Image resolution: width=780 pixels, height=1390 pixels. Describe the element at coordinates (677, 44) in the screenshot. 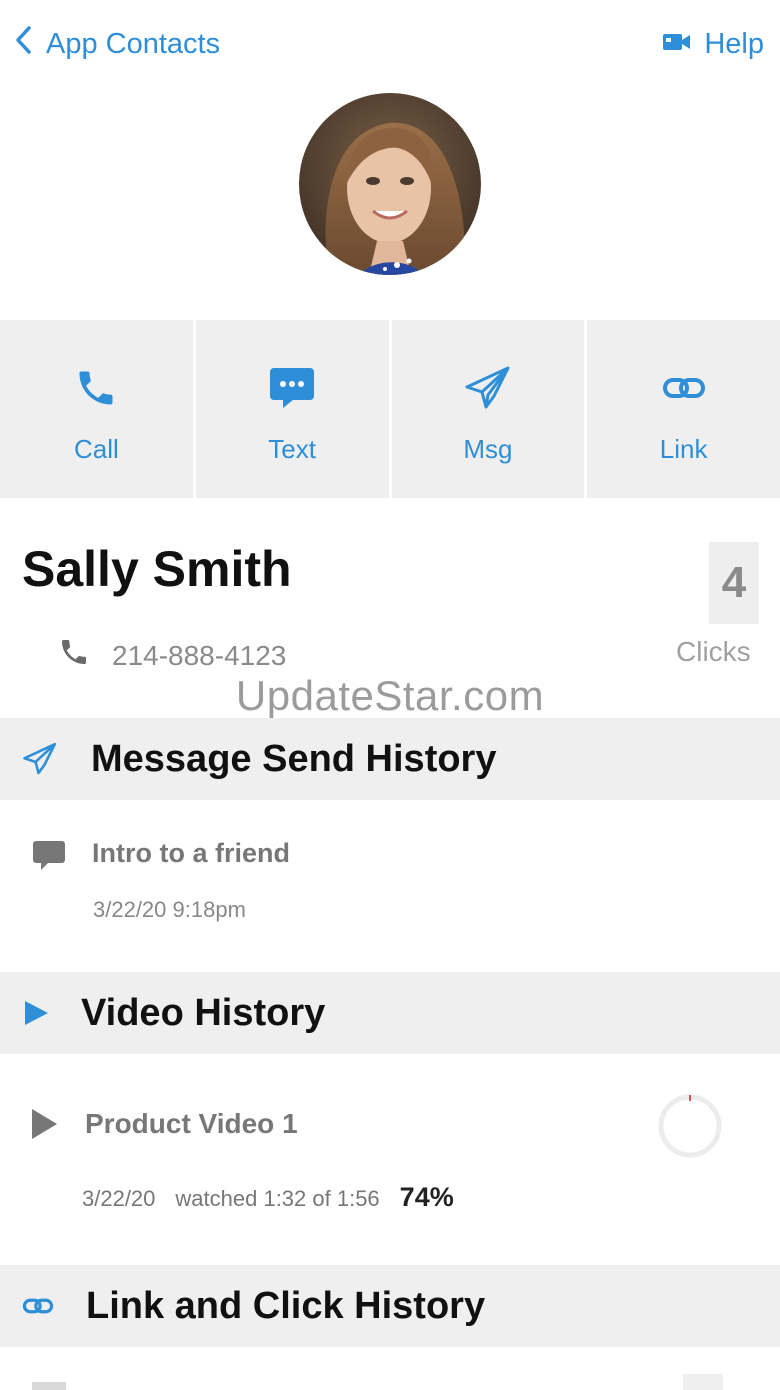

I see `video-camera-icon` at that location.